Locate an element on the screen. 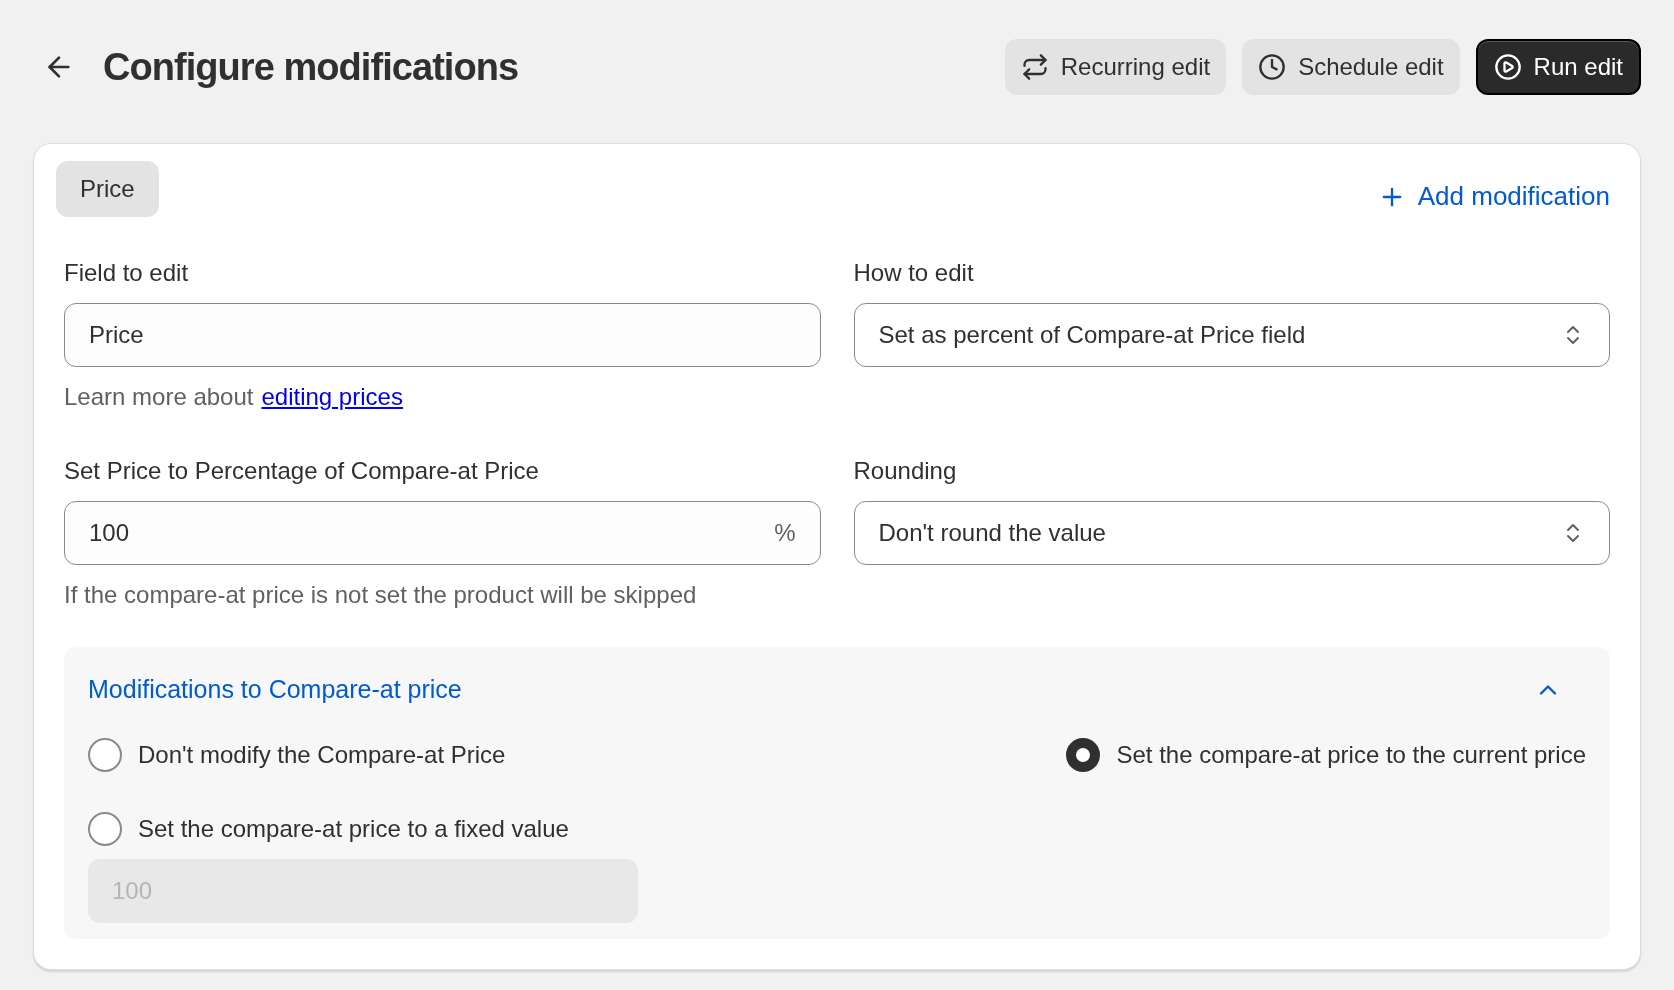  select-field: Set as percent of Compare-at Price field is located at coordinates (1231, 335).